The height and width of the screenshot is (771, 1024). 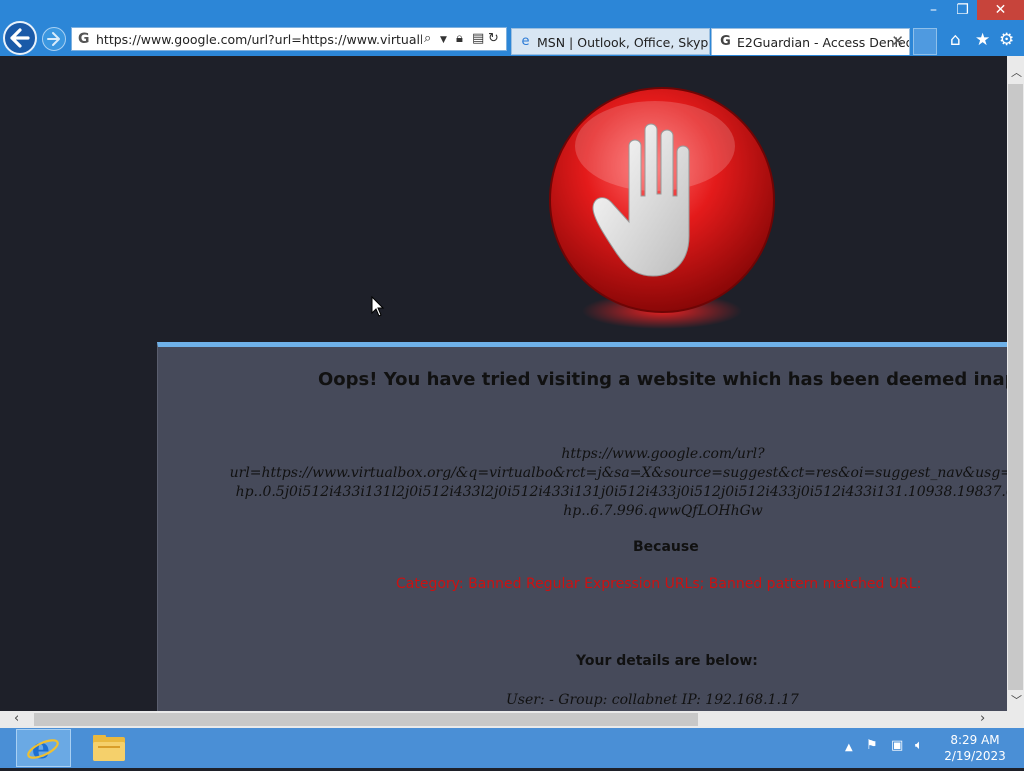 What do you see at coordinates (897, 745) in the screenshot?
I see `network-icon: ▣` at bounding box center [897, 745].